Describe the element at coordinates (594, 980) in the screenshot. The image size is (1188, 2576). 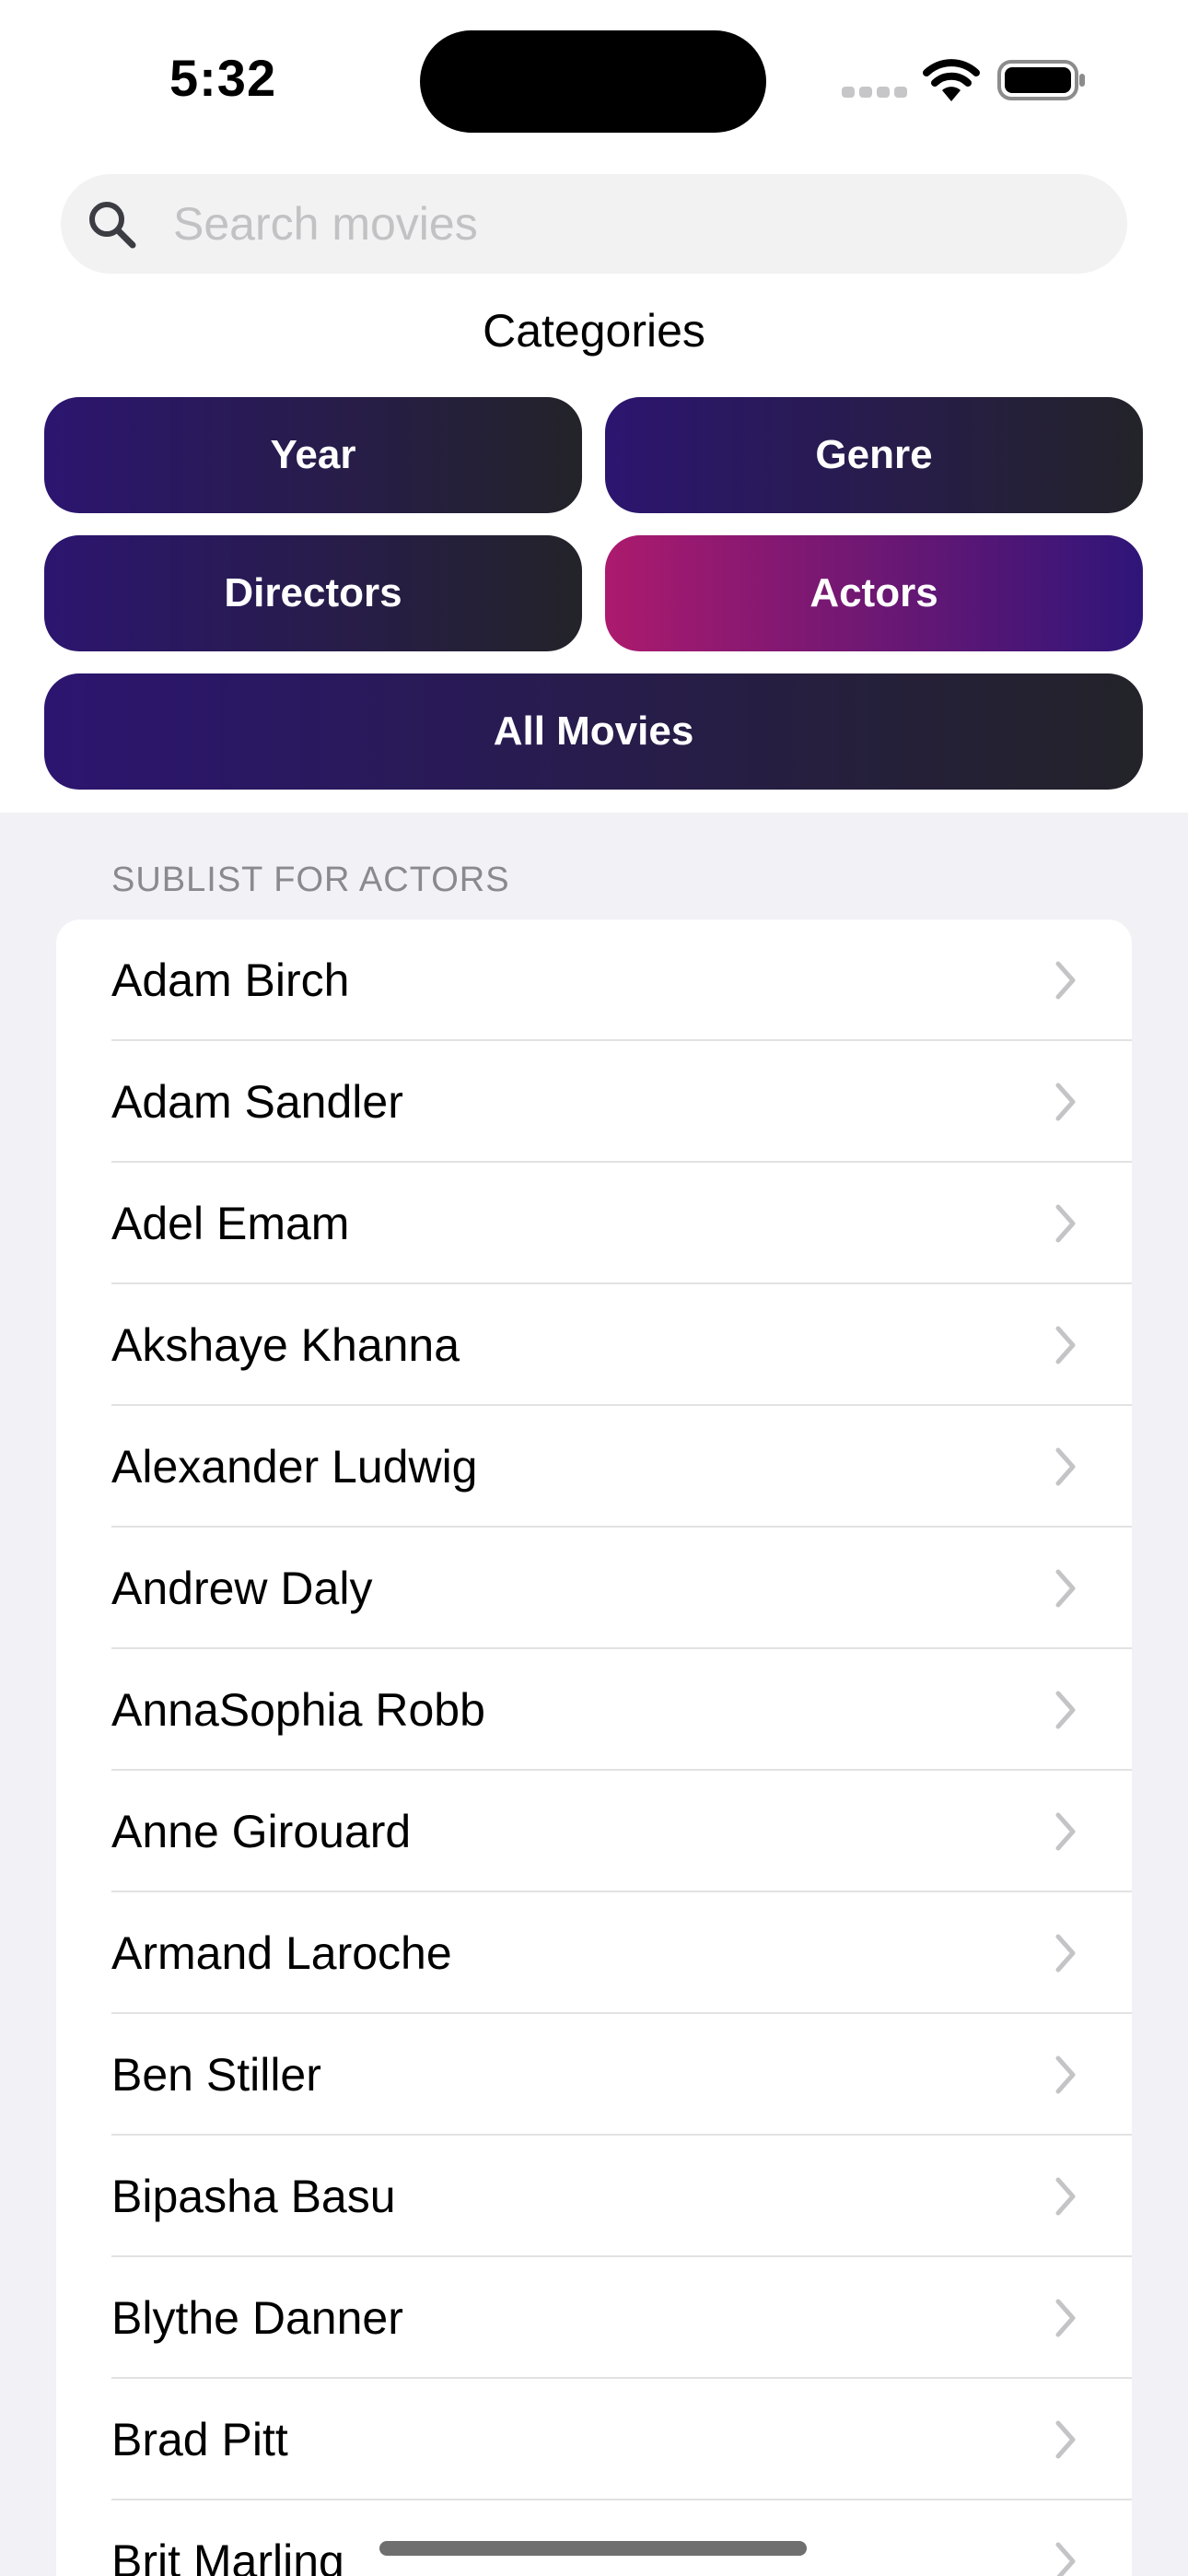
I see `list-item: Adam Birch` at that location.